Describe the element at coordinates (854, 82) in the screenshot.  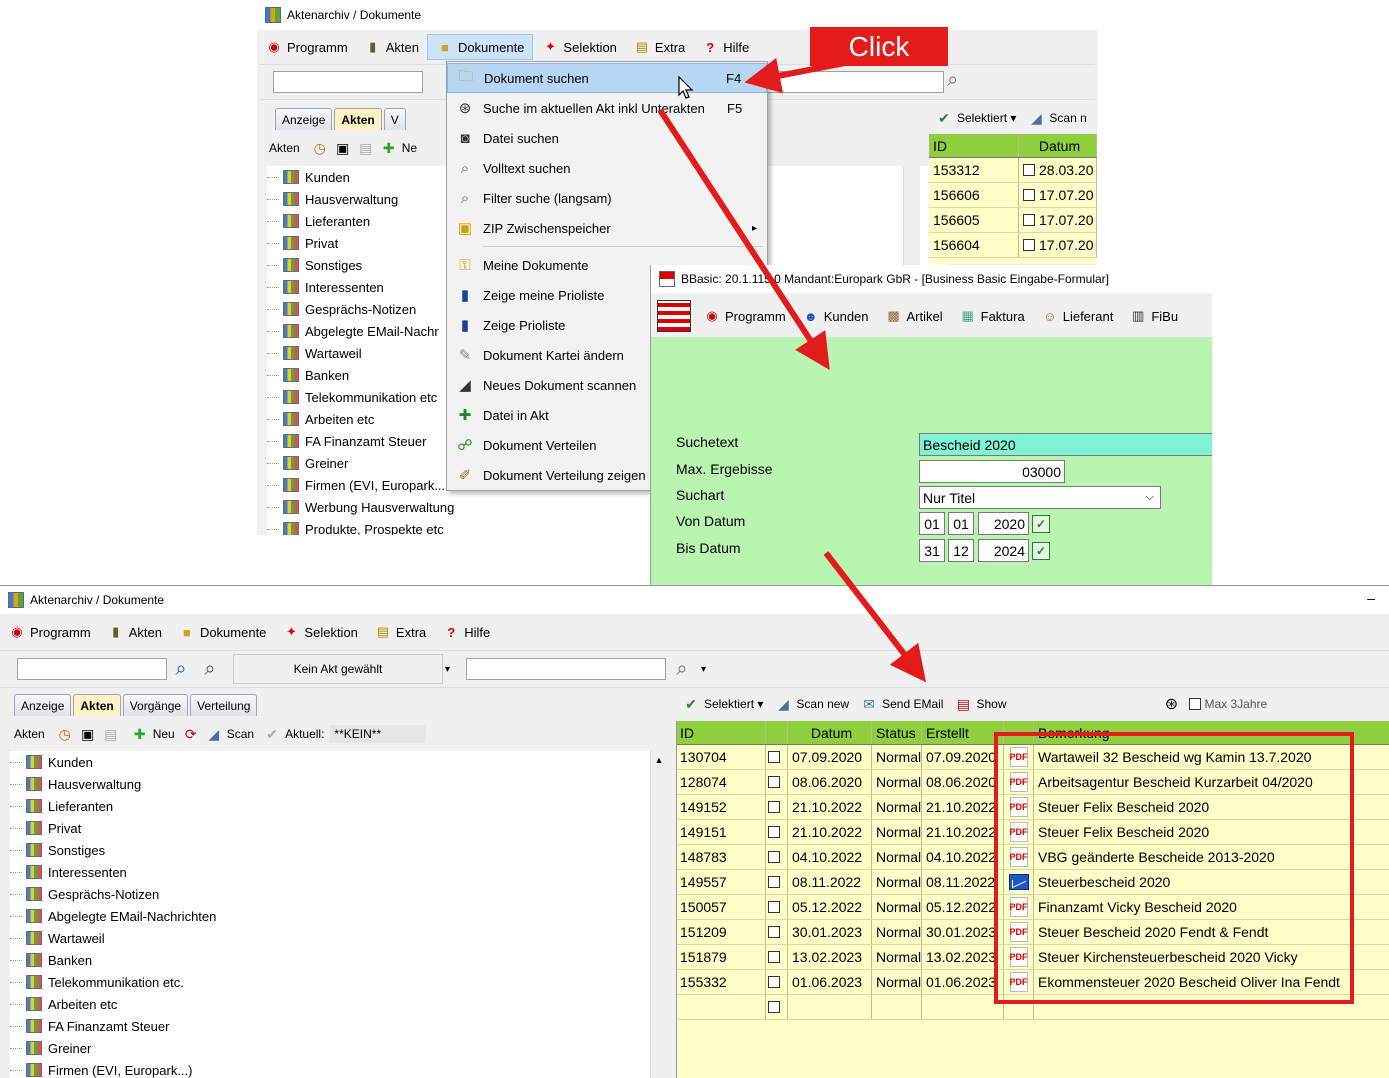
I see `top-right-input` at that location.